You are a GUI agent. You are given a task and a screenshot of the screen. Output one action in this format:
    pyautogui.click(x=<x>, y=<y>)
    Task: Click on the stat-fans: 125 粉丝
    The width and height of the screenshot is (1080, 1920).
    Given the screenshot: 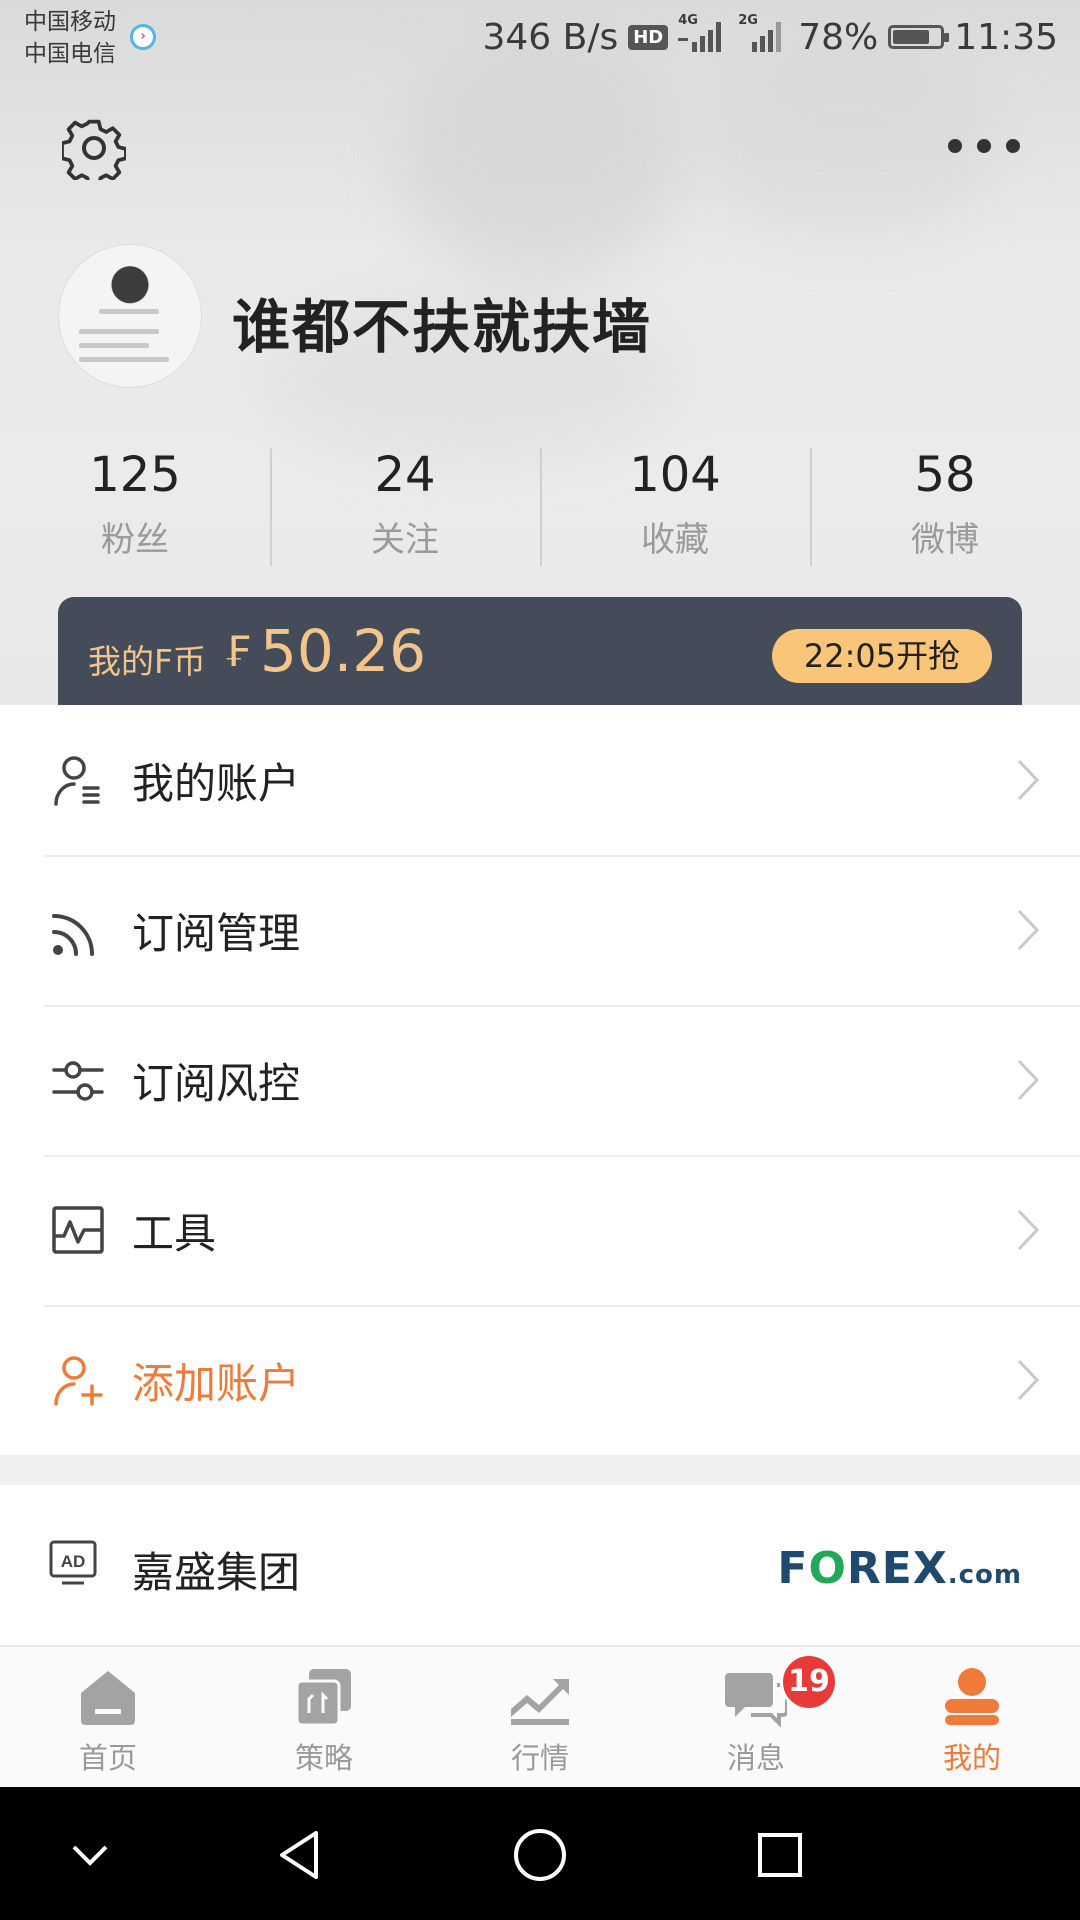 What is the action you would take?
    pyautogui.click(x=135, y=505)
    